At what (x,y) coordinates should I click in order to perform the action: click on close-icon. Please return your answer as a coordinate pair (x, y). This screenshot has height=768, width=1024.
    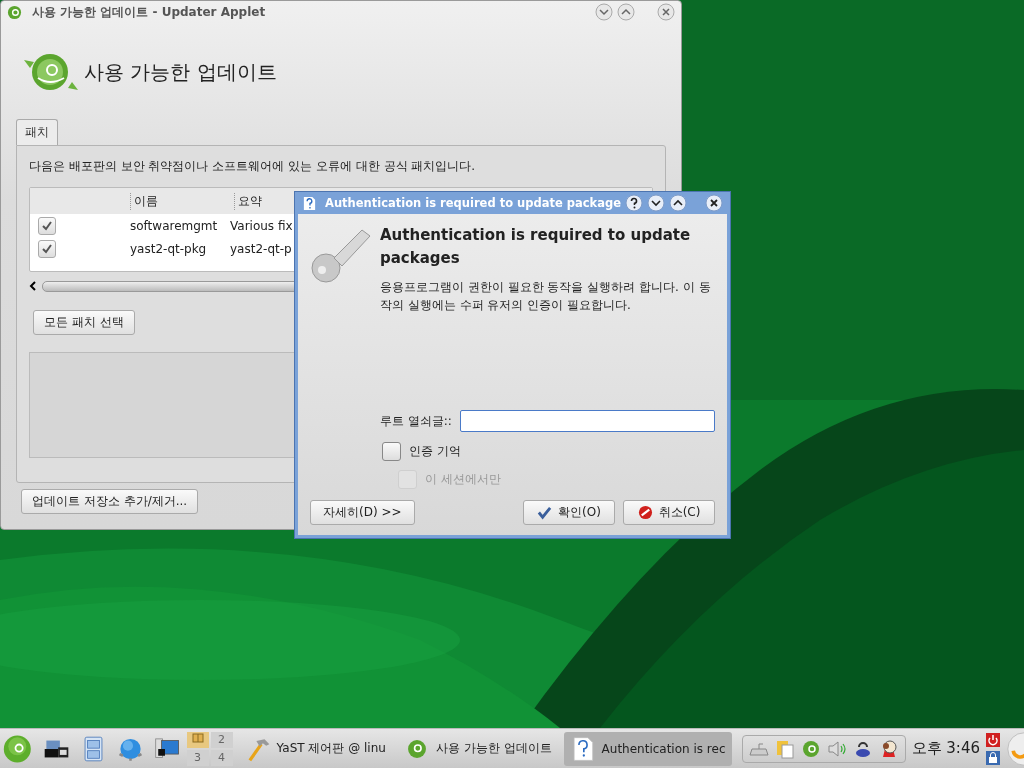
    Looking at the image, I should click on (714, 203).